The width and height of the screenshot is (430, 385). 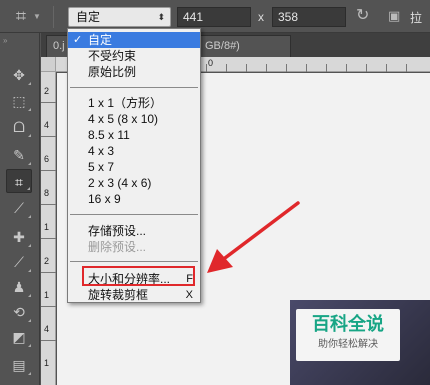 What do you see at coordinates (134, 199) in the screenshot?
I see `menu-item-ratio-16x9: 16 x 9` at bounding box center [134, 199].